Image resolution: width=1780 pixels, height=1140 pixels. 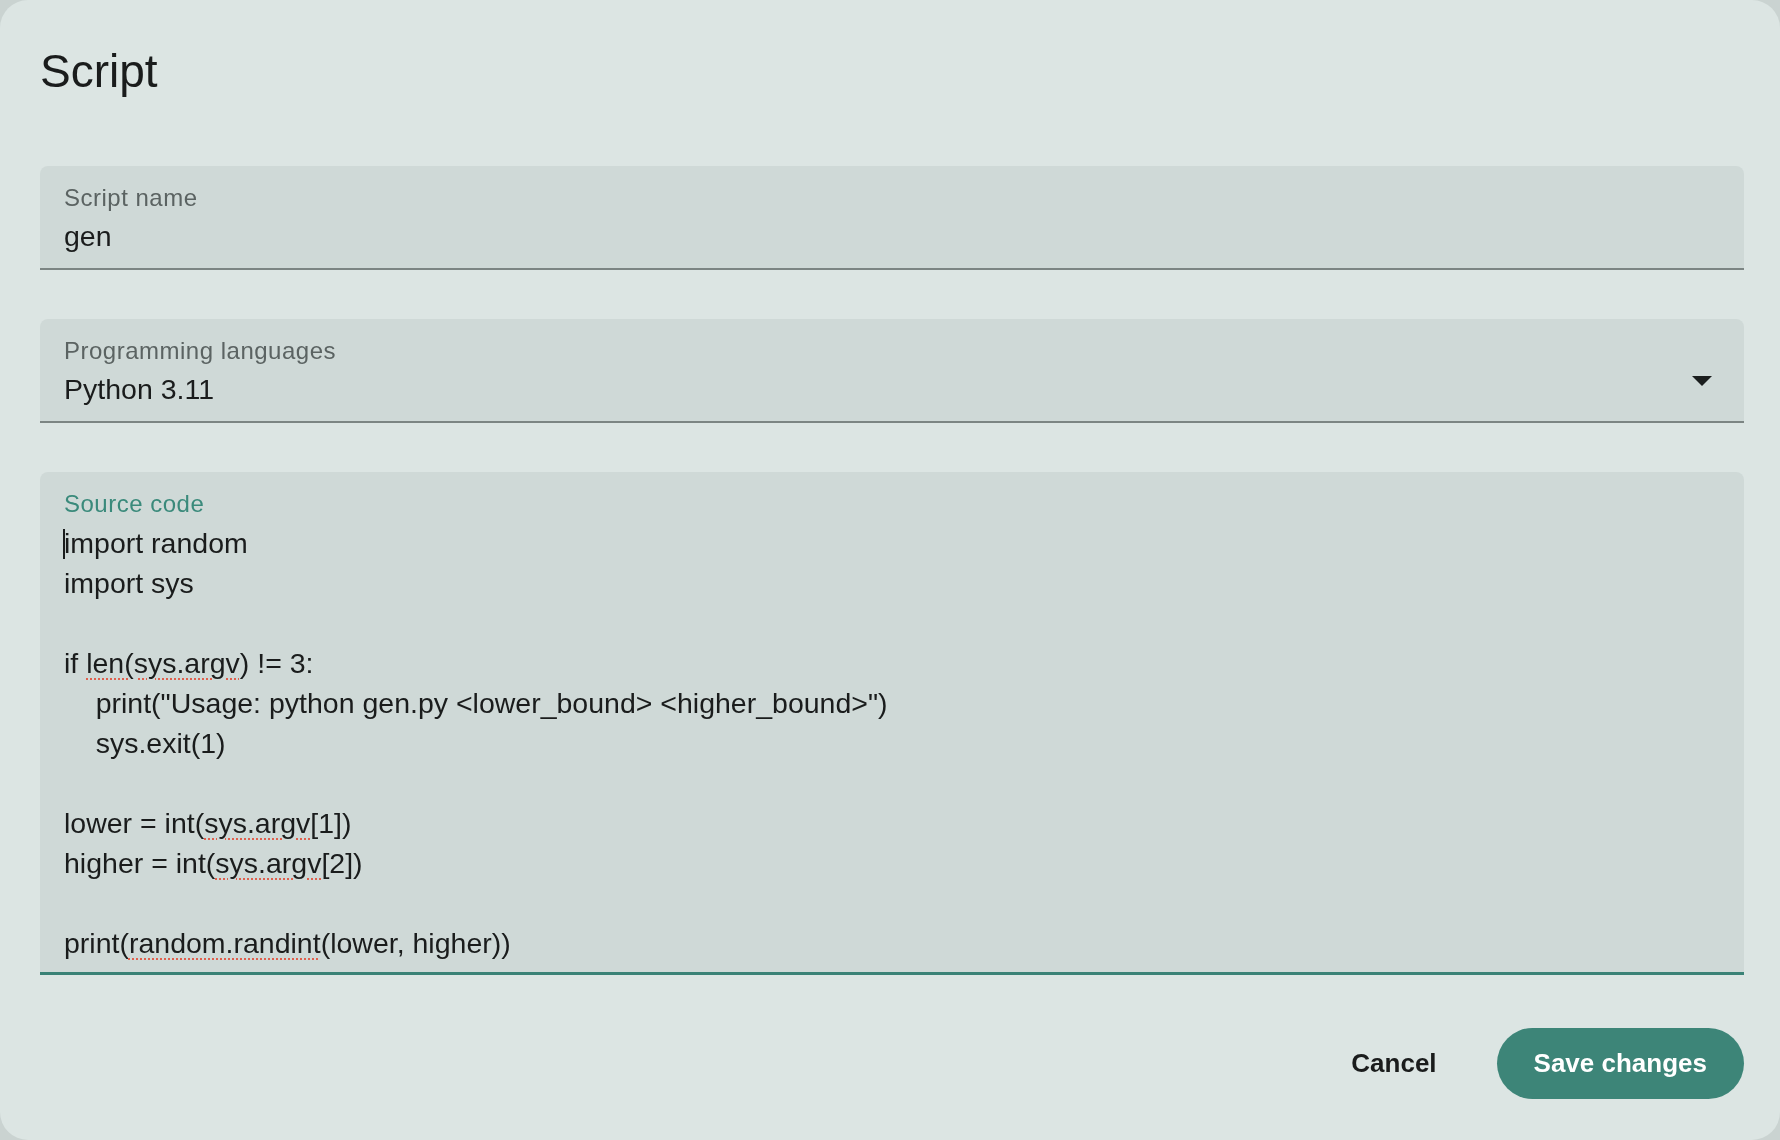 I want to click on code-line: import sys, so click(x=129, y=583).